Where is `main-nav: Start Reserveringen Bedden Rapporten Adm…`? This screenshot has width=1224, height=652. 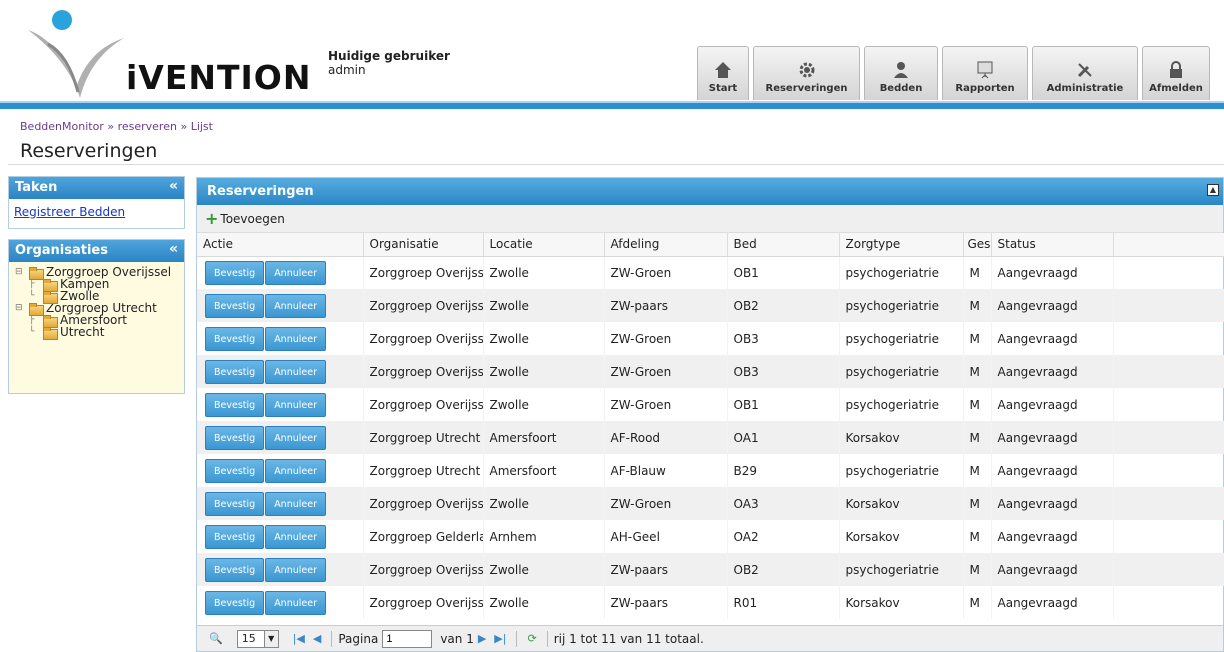 main-nav: Start Reserveringen Bedden Rapporten Adm… is located at coordinates (955, 73).